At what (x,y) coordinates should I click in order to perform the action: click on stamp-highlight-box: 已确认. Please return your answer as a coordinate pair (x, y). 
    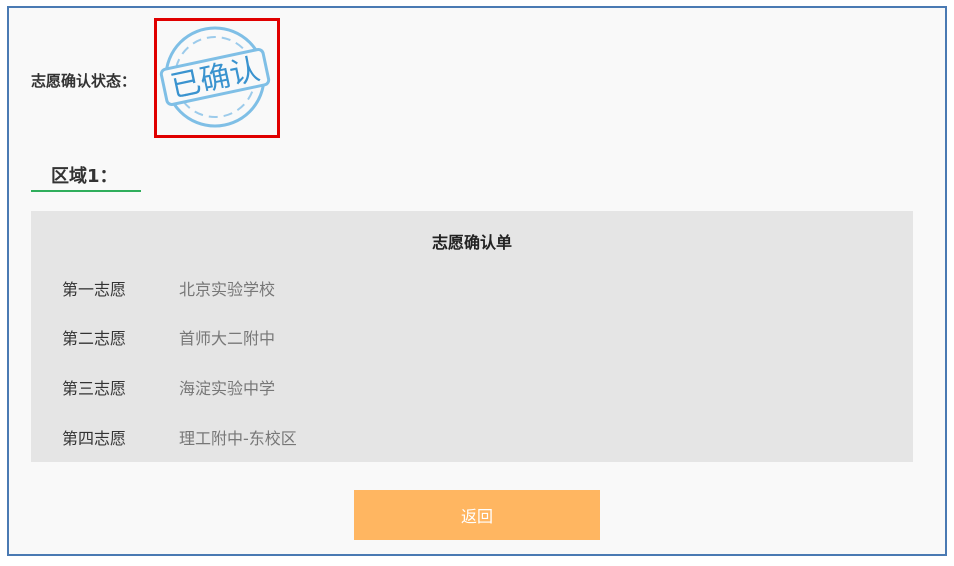
    Looking at the image, I should click on (217, 78).